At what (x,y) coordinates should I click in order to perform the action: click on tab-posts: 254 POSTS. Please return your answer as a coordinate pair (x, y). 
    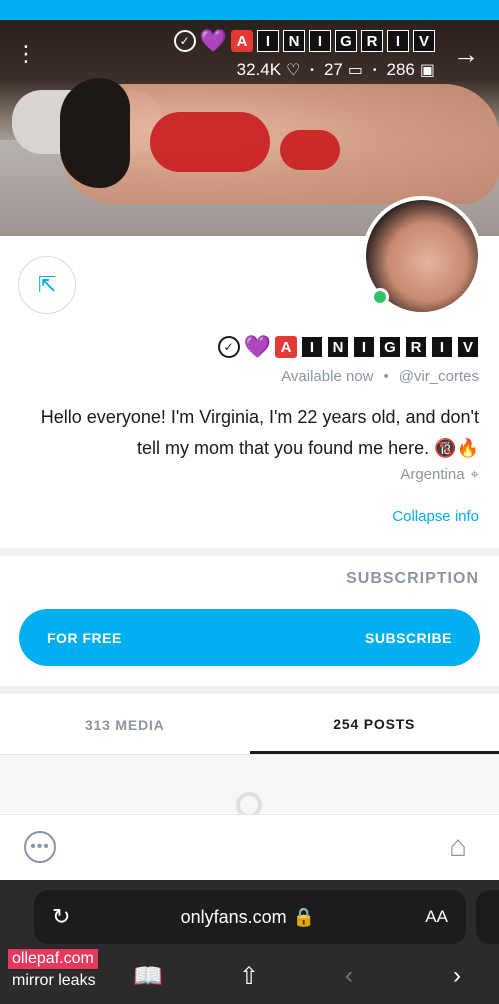
    Looking at the image, I should click on (374, 725).